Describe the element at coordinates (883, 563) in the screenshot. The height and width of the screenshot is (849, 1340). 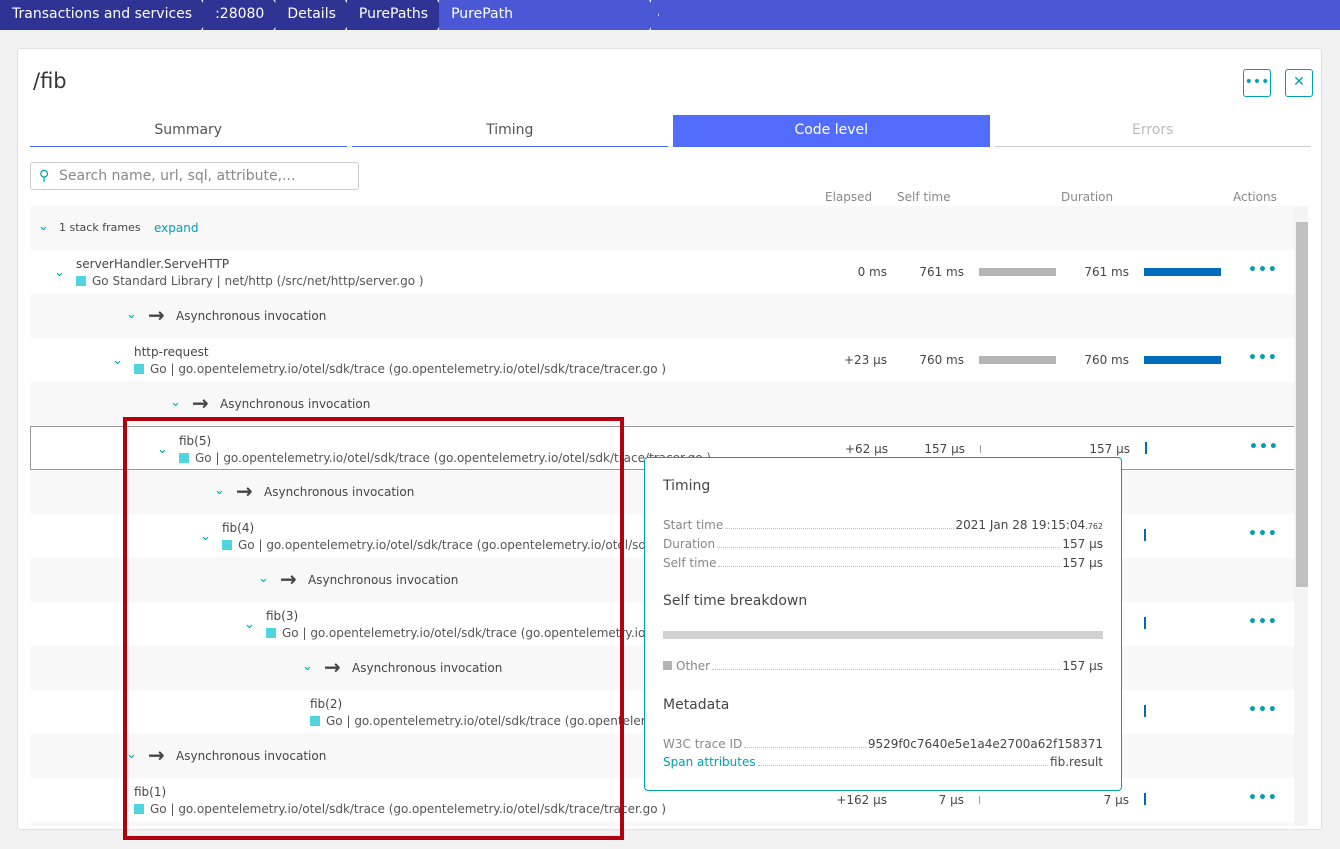
I see `self-time-row: Self time 157 µs` at that location.